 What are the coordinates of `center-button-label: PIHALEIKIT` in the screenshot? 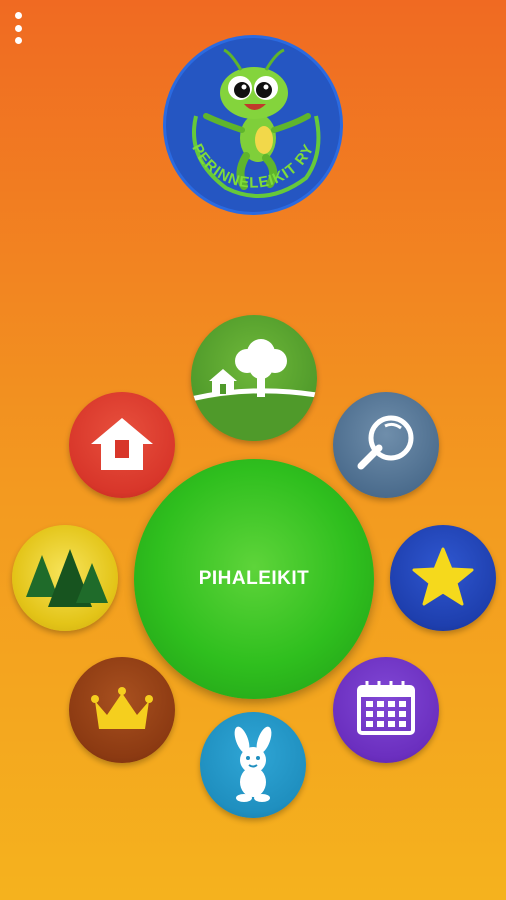 It's located at (254, 578).